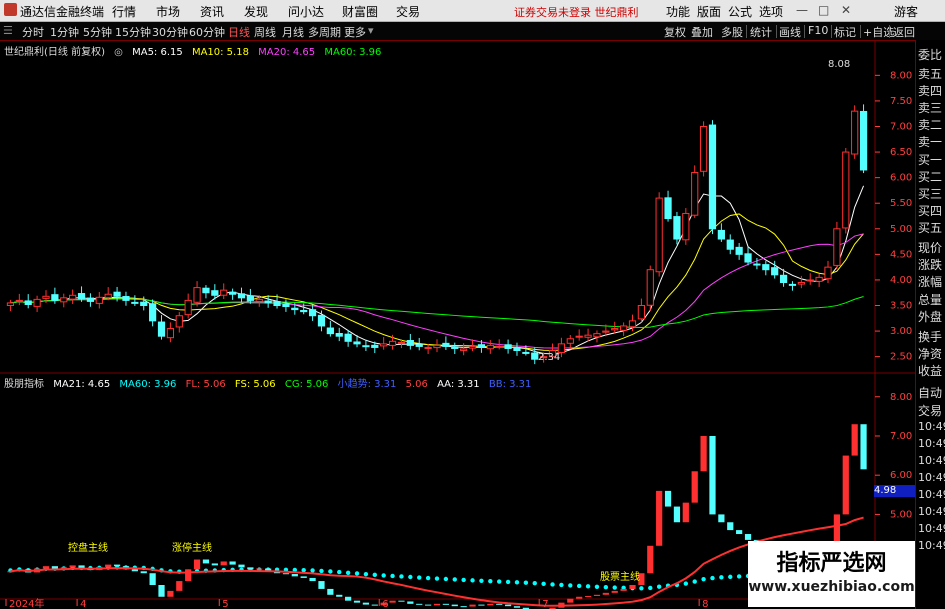  Describe the element at coordinates (97, 32) in the screenshot. I see `period-5min: 5分钟` at that location.